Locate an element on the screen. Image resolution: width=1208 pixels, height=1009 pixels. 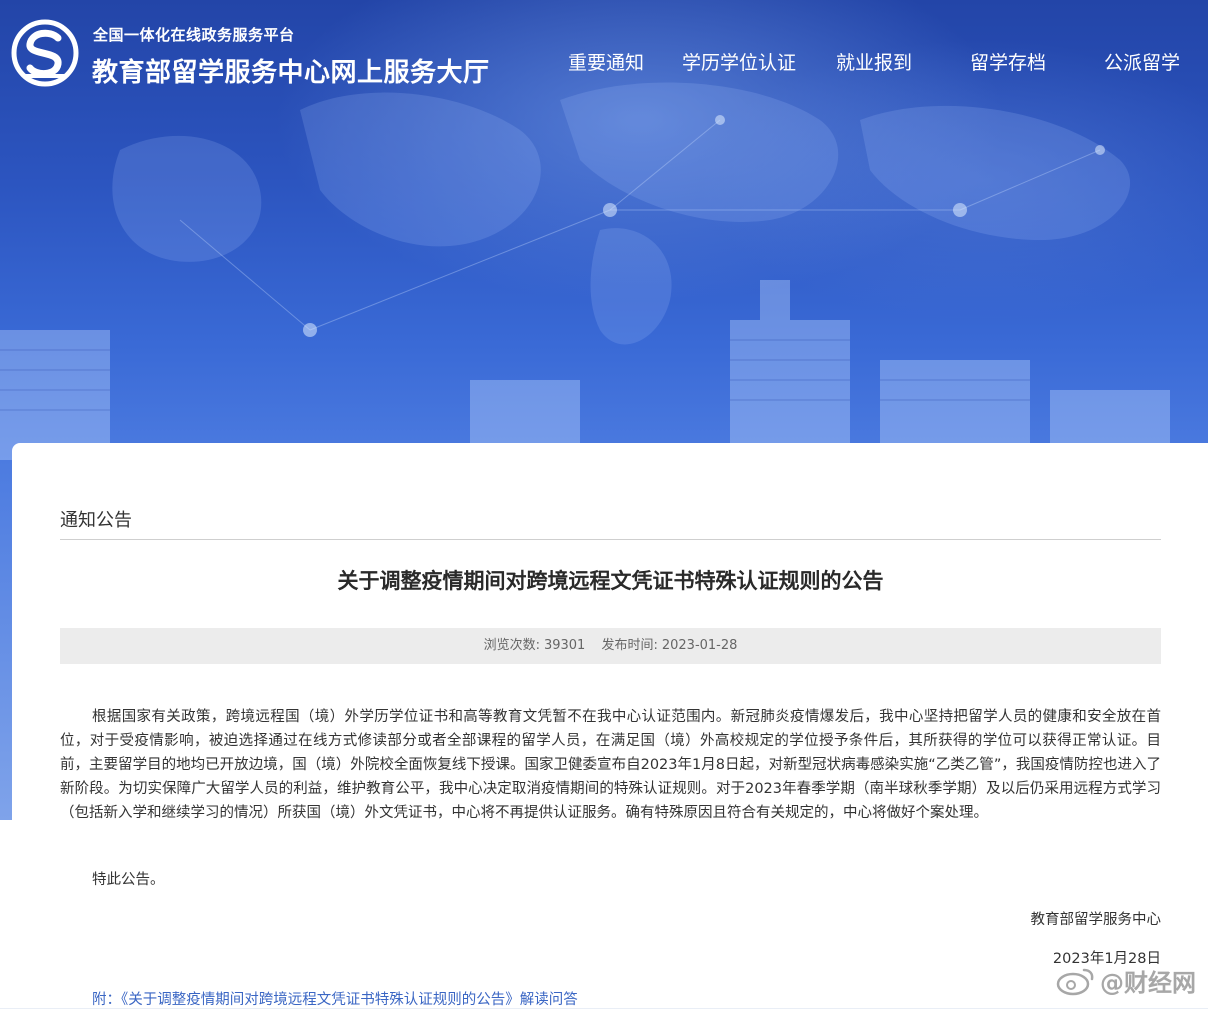
site-title: 教育部留学服务中心网上服务大厅 is located at coordinates (291, 70).